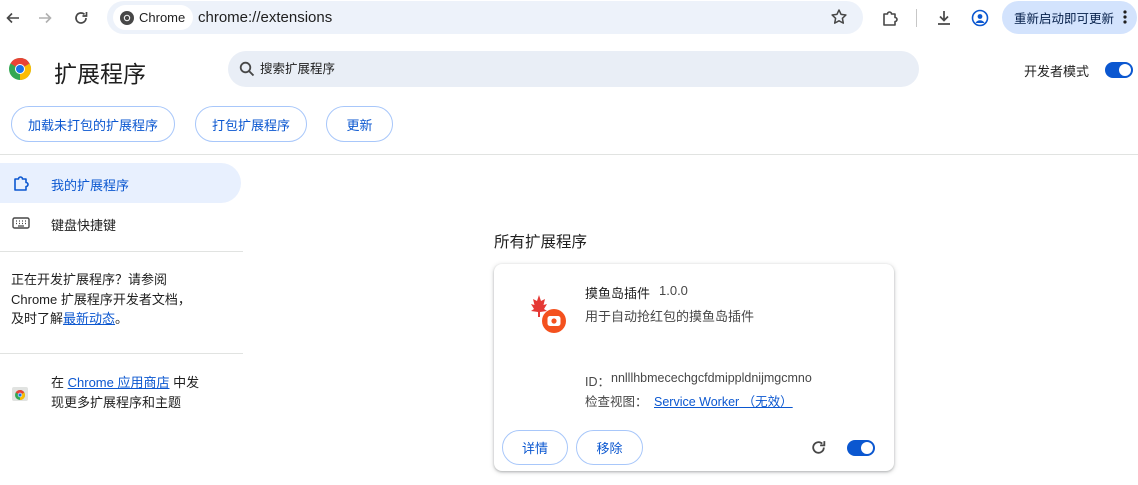 The height and width of the screenshot is (485, 1138). What do you see at coordinates (20, 394) in the screenshot?
I see `chrome-web-store-icon` at bounding box center [20, 394].